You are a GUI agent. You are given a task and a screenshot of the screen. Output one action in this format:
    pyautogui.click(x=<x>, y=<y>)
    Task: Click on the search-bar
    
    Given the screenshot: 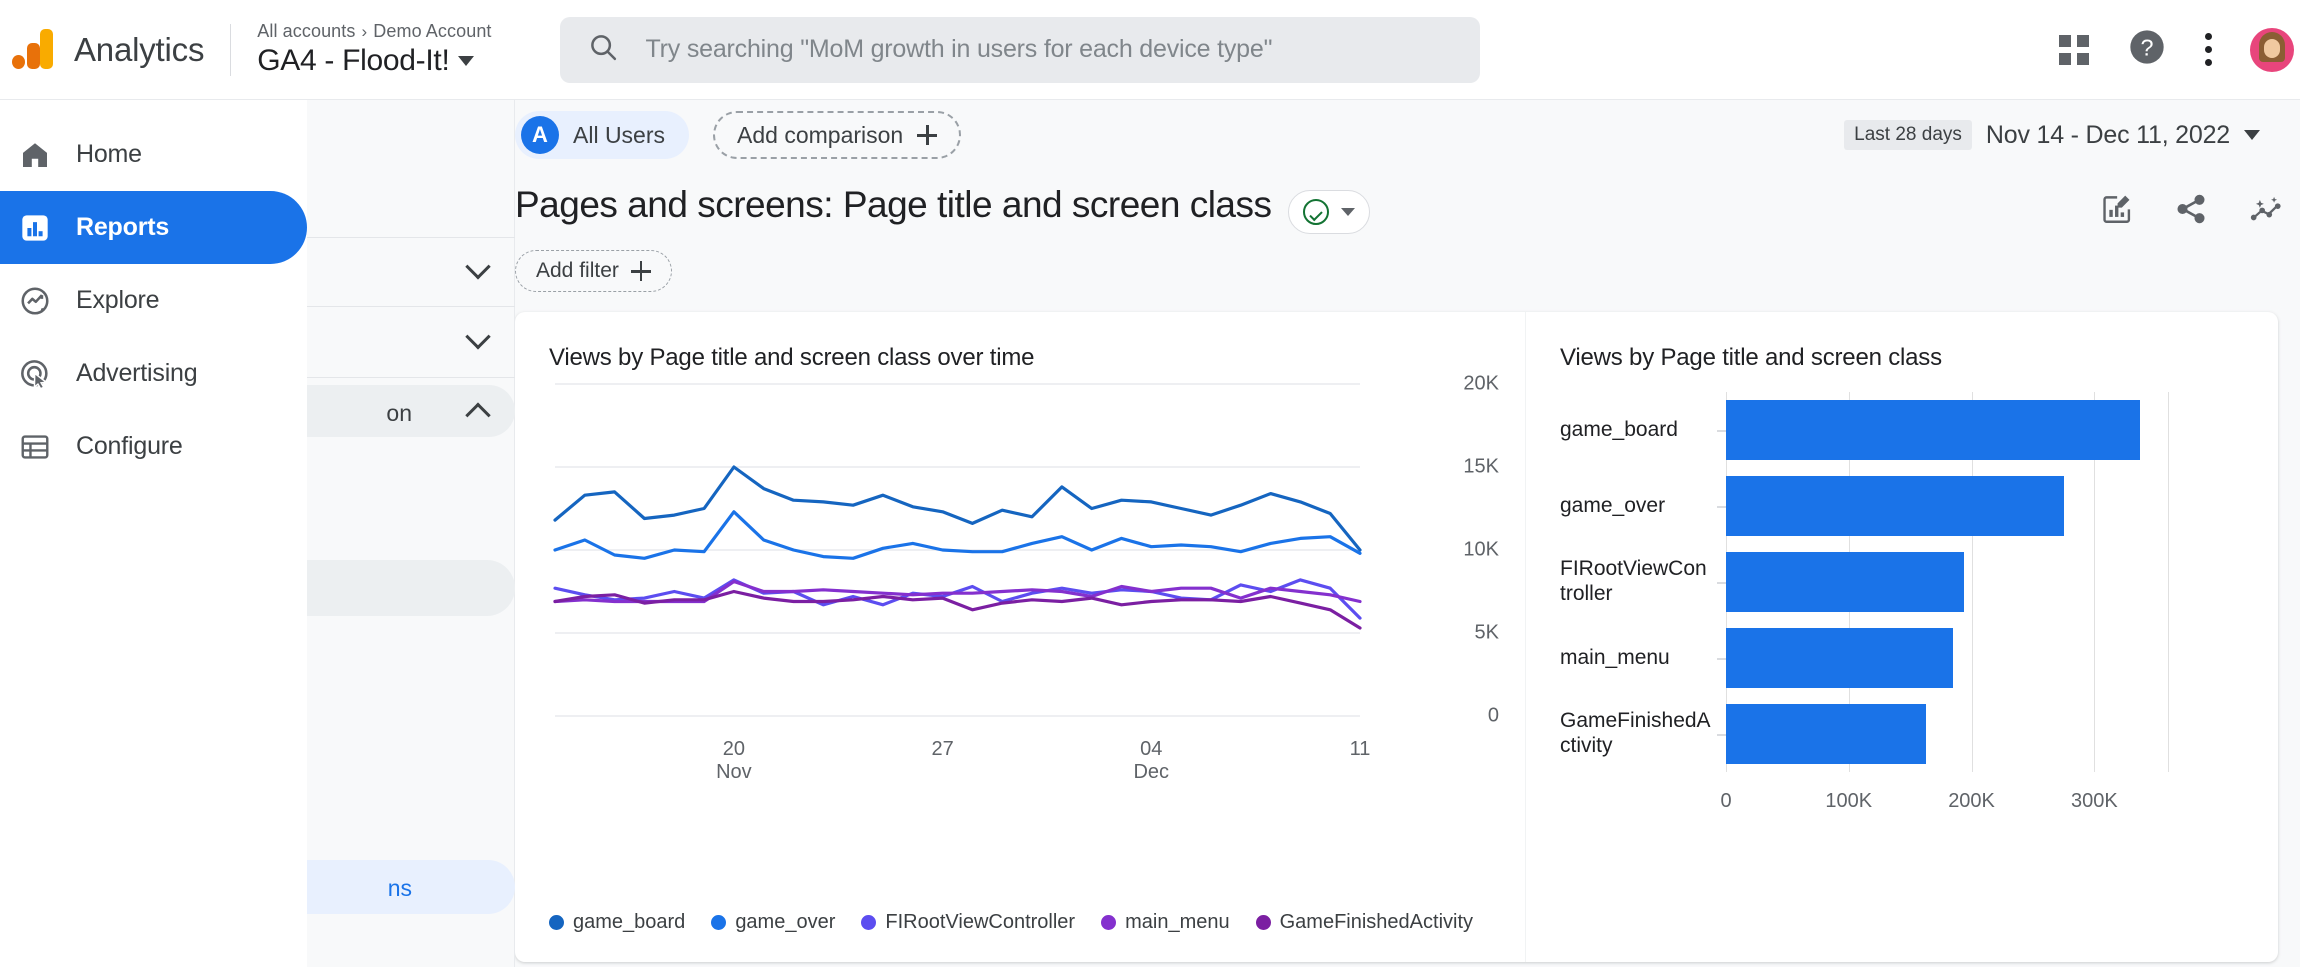 What is the action you would take?
    pyautogui.click(x=1019, y=49)
    